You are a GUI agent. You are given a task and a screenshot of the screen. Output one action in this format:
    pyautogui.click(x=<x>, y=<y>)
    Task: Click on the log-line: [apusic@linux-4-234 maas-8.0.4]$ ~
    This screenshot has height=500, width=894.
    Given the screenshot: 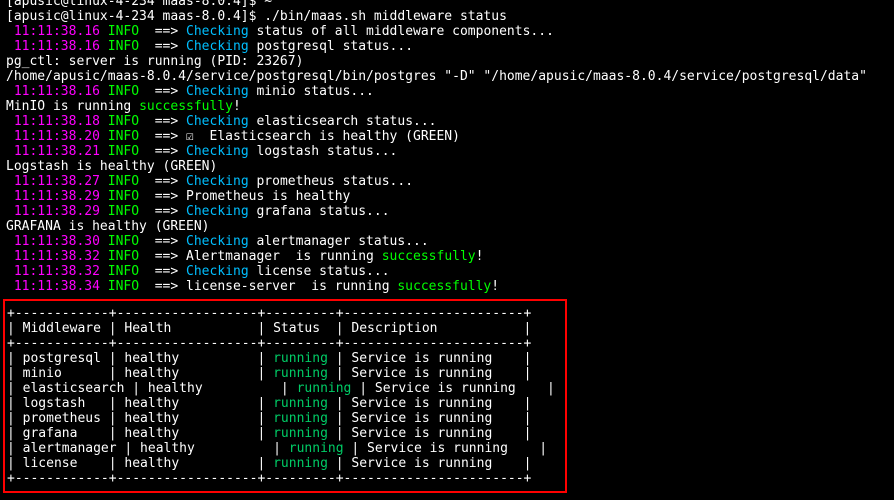 What is the action you would take?
    pyautogui.click(x=450, y=4)
    